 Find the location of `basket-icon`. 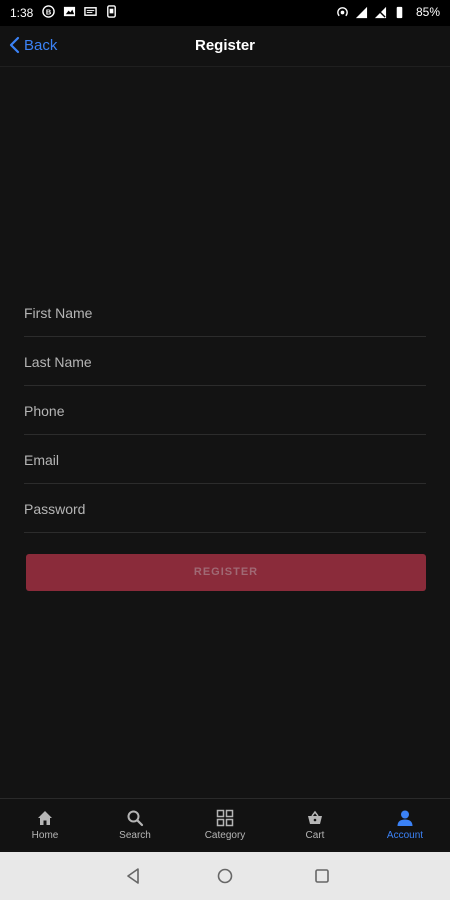

basket-icon is located at coordinates (315, 817).